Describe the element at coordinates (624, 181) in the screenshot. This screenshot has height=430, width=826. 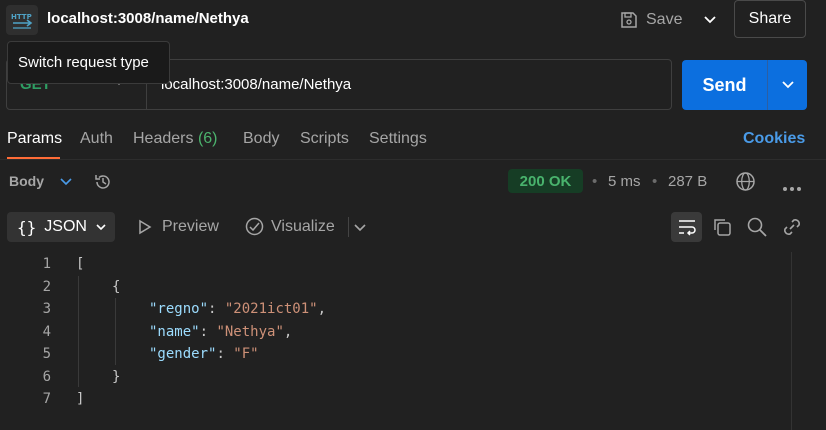
I see `response-time: 5 ms` at that location.